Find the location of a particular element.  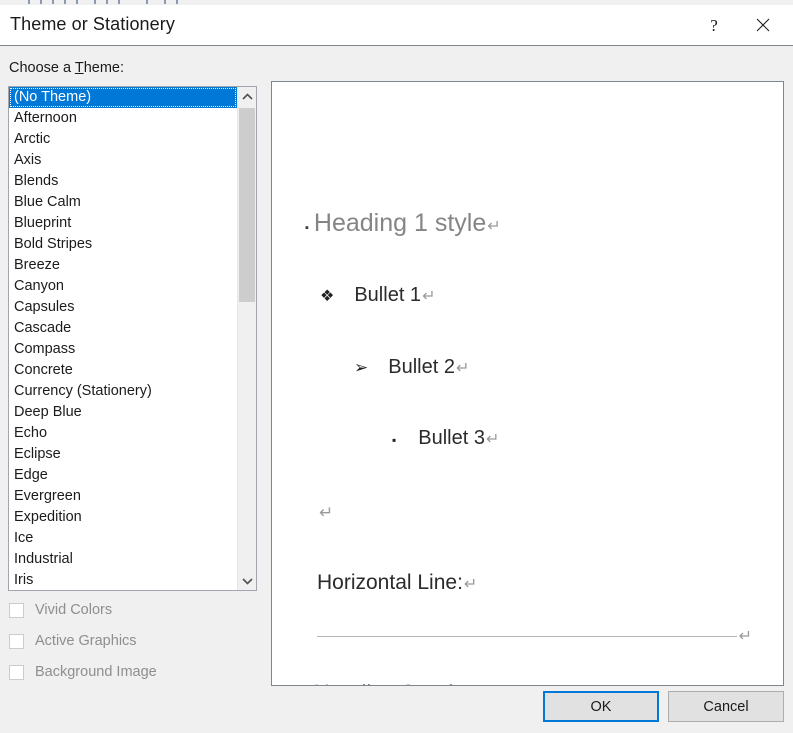

list-item: Afternoon is located at coordinates (123, 118).